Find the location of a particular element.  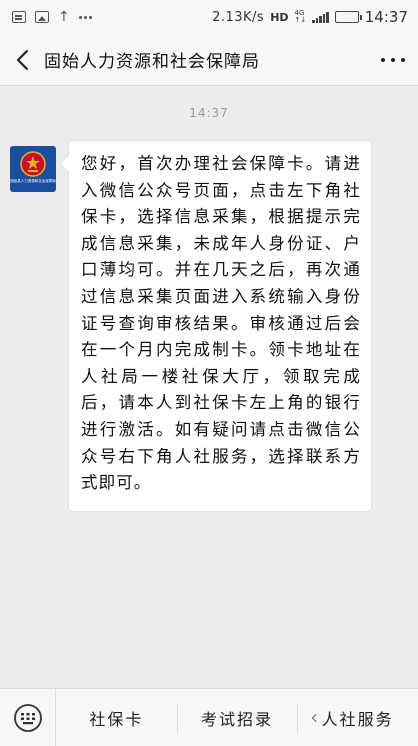

emblem-icon is located at coordinates (33, 164).